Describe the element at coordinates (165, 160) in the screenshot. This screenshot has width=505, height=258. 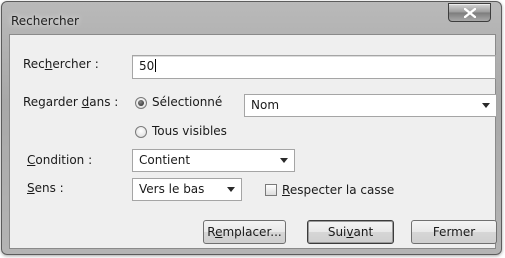
I see `condition-dropdown-value: Contient` at that location.